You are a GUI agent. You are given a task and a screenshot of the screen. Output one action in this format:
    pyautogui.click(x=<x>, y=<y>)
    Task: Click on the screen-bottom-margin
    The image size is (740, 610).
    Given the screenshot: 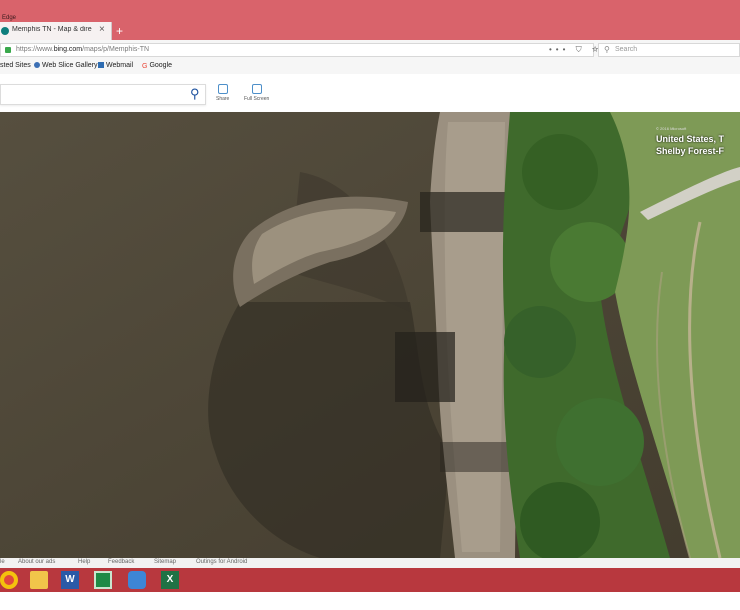 What is the action you would take?
    pyautogui.click(x=370, y=601)
    